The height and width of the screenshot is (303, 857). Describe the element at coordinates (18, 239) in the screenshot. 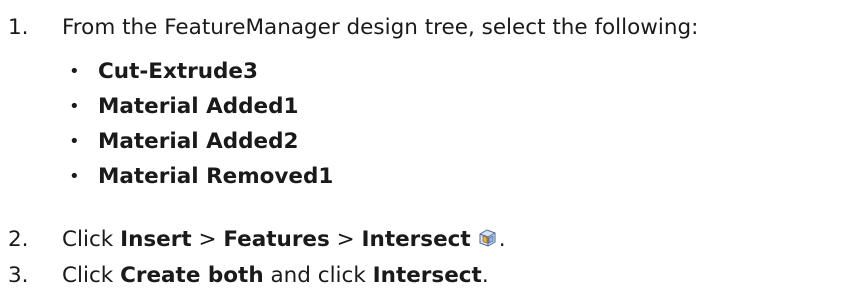

I see `step-number: 2.` at that location.